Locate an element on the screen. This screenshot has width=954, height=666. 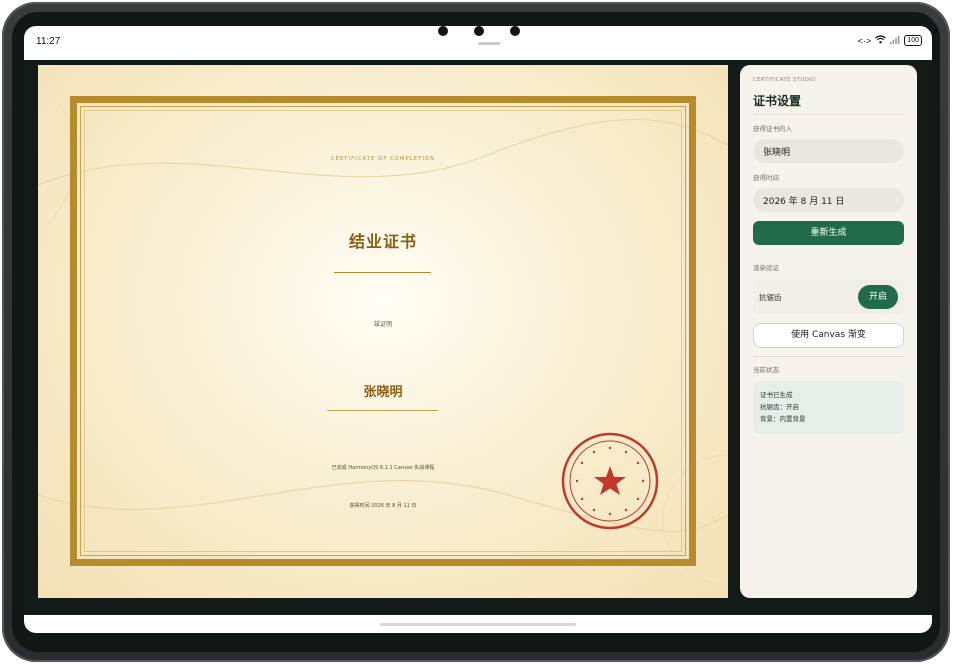
status-icons: <·> 100 is located at coordinates (890, 40).